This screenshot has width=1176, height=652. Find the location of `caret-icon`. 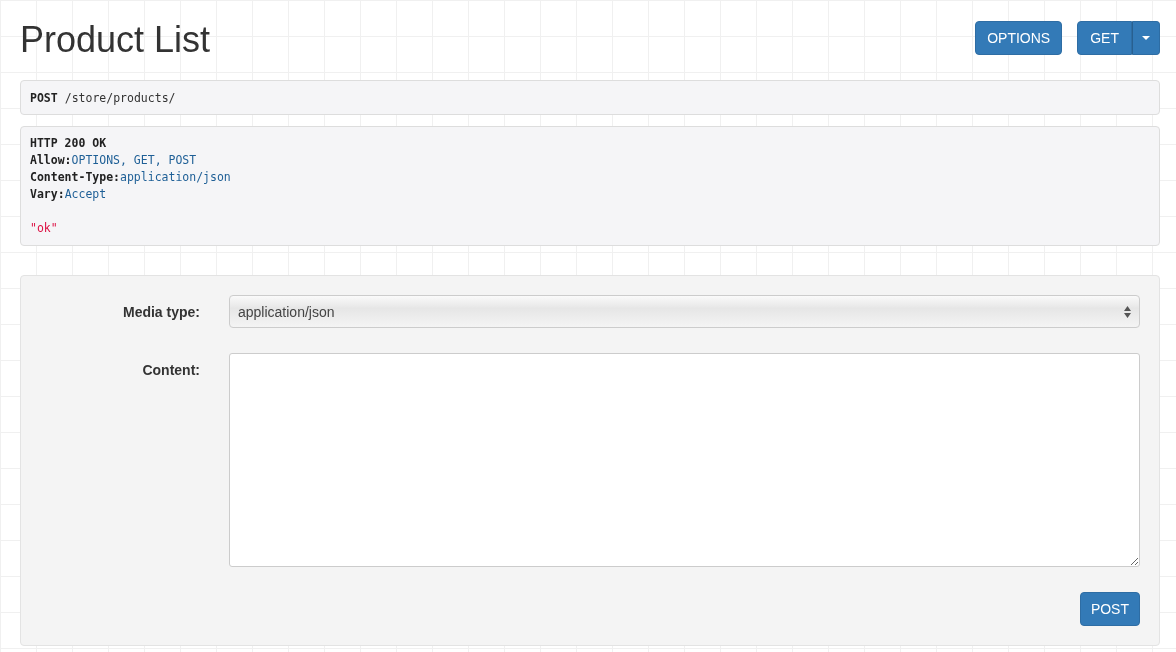

caret-icon is located at coordinates (1146, 38).